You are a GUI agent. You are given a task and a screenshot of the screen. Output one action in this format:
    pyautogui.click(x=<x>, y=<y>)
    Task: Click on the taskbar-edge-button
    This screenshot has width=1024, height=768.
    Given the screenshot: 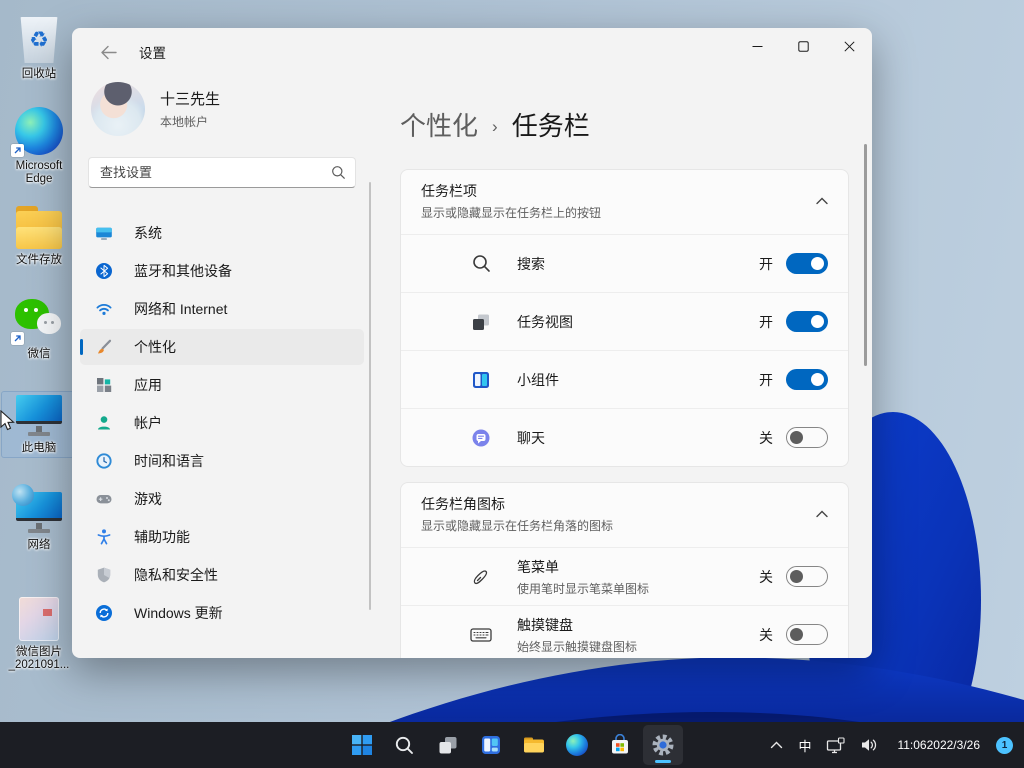 What is the action you would take?
    pyautogui.click(x=577, y=745)
    